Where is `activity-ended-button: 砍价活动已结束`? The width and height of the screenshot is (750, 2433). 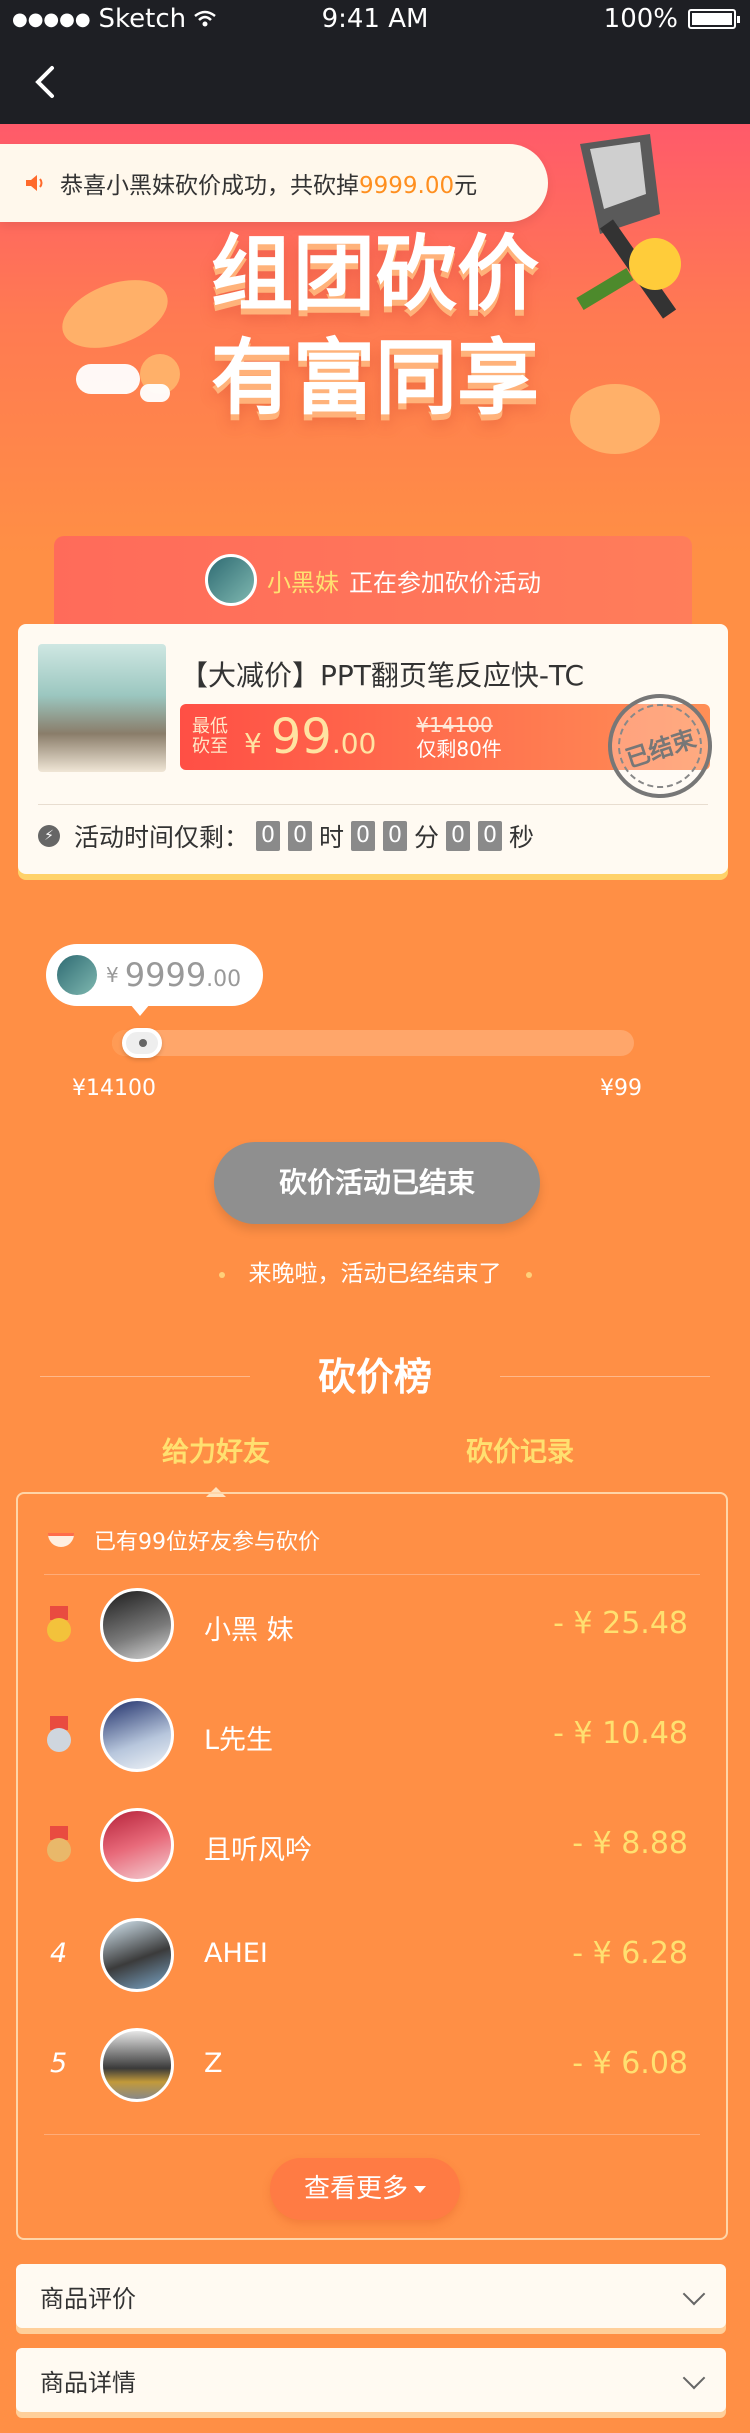
activity-ended-button: 砍价活动已结束 is located at coordinates (377, 1183).